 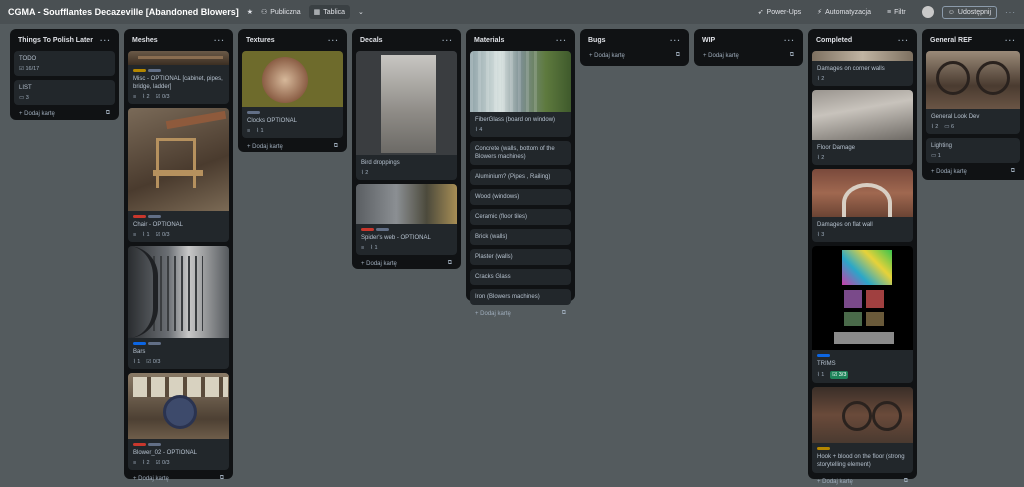 I want to click on card-bars: Bars ⌇ 1 ☑ 0/3, so click(x=178, y=307).